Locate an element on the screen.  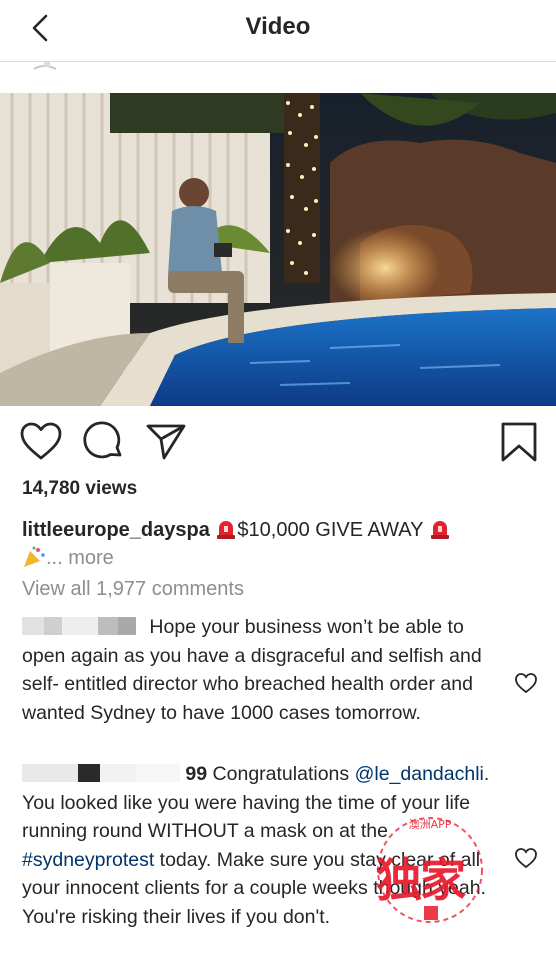
comment-button is located at coordinates (104, 442).